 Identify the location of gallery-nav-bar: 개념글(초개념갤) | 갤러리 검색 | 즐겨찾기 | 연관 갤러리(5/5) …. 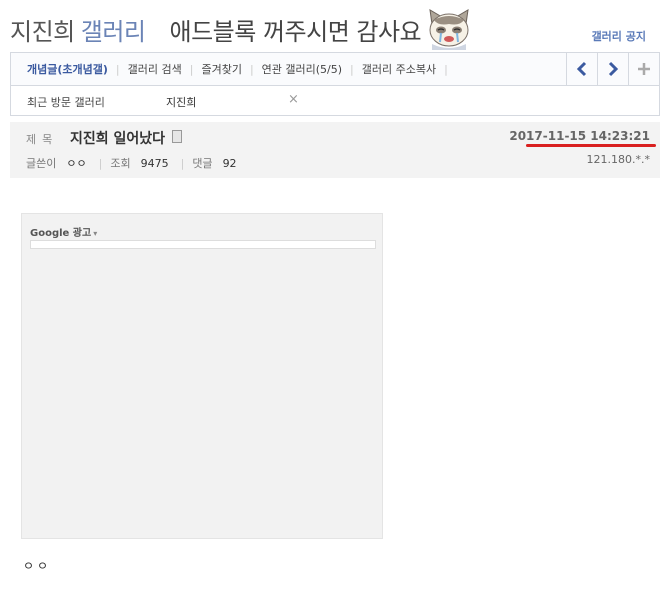
(335, 69).